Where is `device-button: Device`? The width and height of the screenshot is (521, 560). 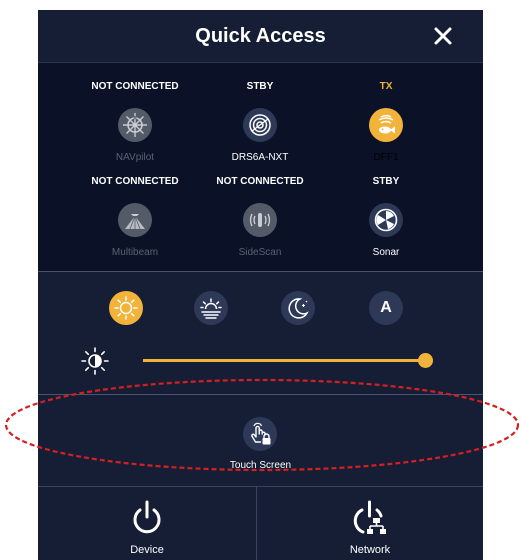
device-button: Device is located at coordinates (147, 523).